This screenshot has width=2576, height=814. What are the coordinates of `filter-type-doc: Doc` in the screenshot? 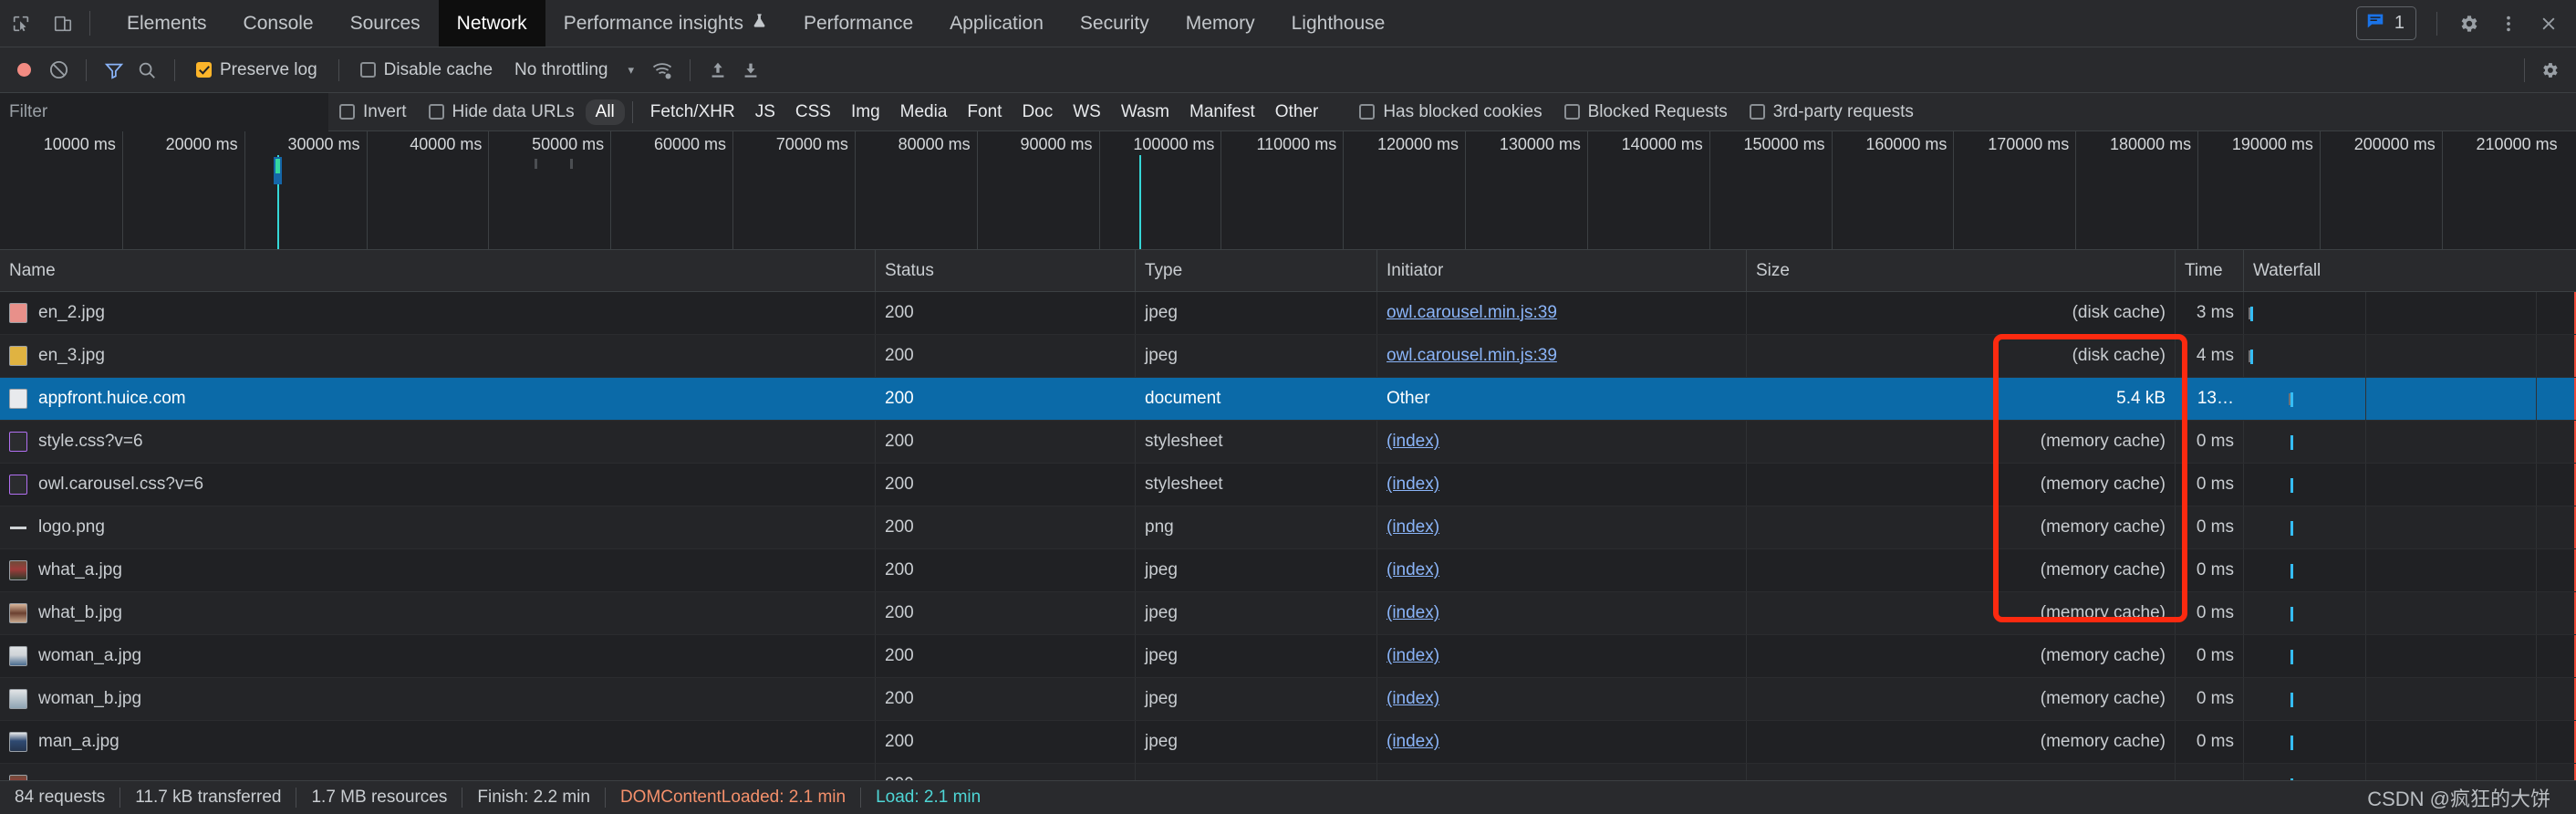 It's located at (1037, 112).